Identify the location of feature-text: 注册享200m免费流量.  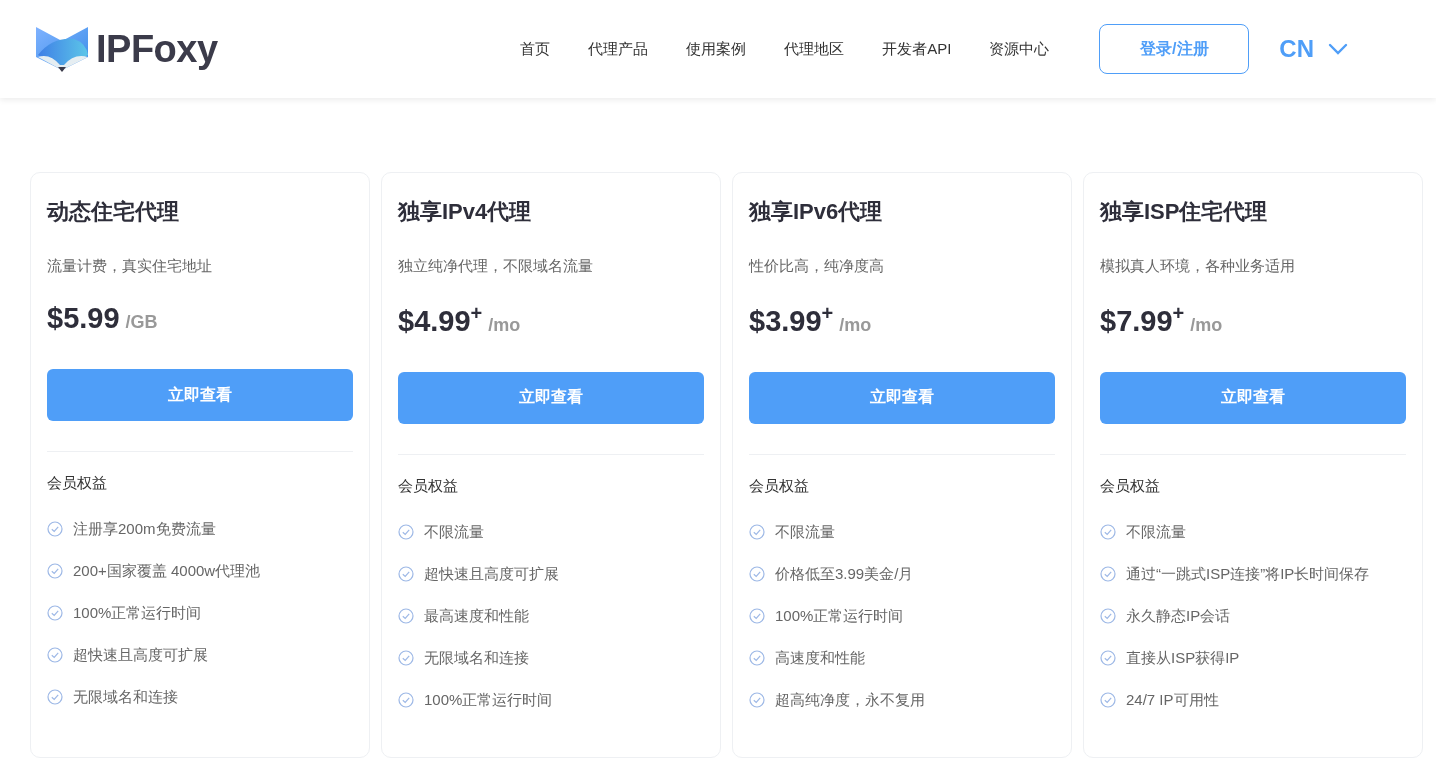
(144, 529).